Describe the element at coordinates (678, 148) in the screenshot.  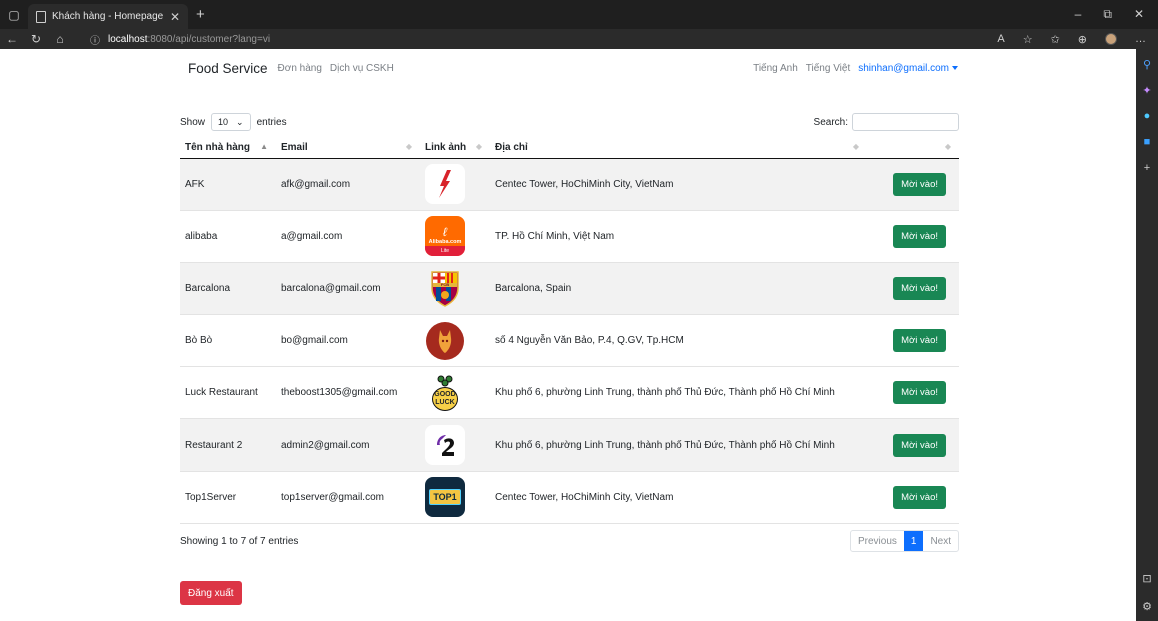
I see `header-address: Địa chỉ ◆` at that location.